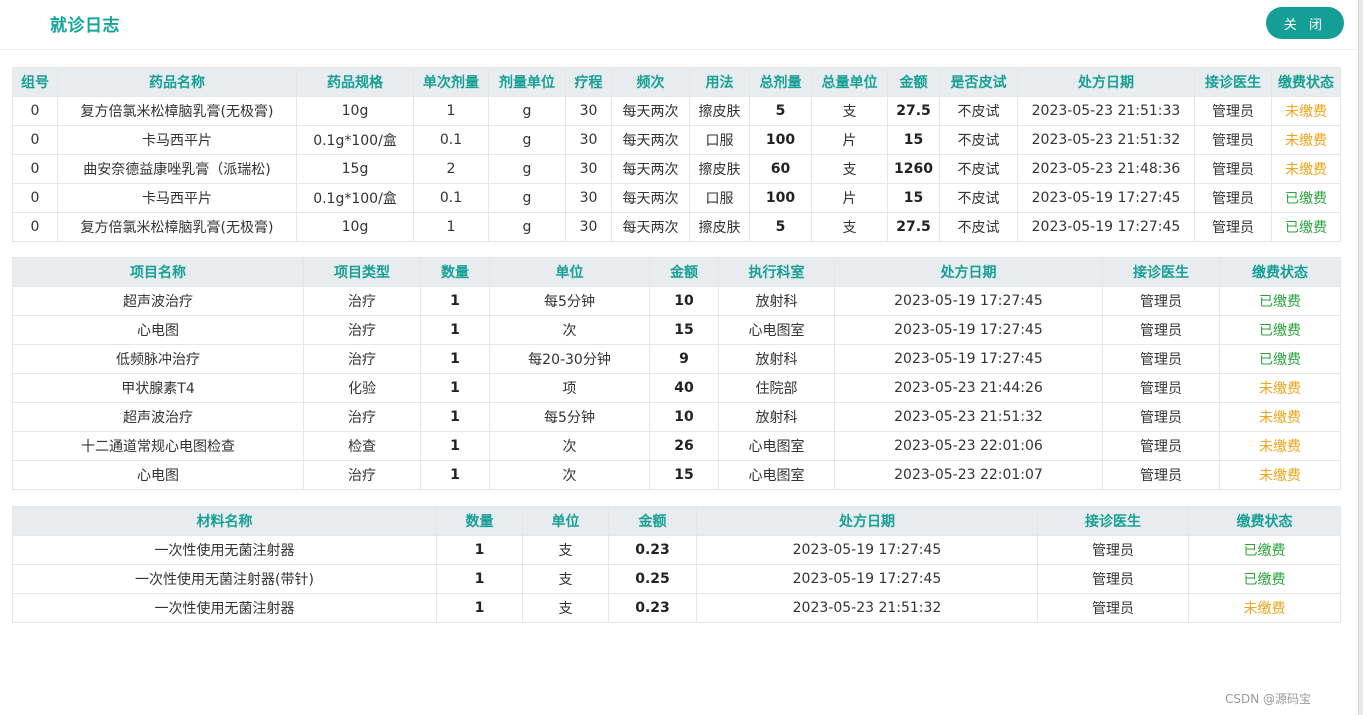 The image size is (1363, 715). I want to click on column-header: 单位, so click(565, 521).